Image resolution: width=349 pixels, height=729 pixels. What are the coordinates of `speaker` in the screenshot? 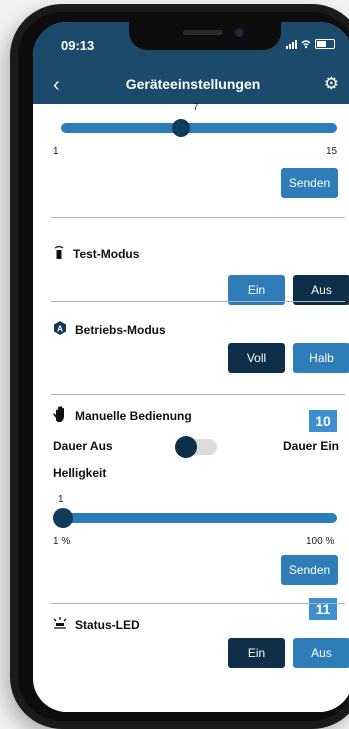 It's located at (203, 32).